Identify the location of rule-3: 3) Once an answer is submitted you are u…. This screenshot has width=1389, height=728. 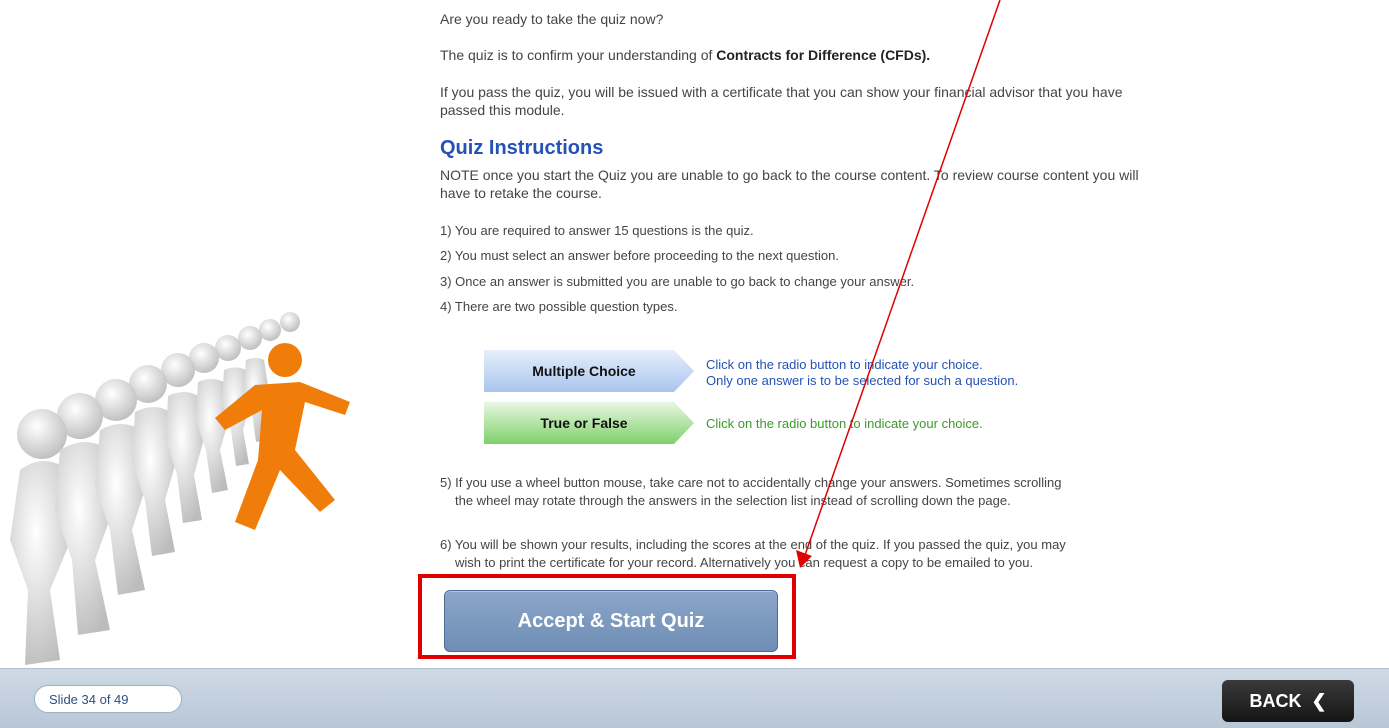
(677, 281).